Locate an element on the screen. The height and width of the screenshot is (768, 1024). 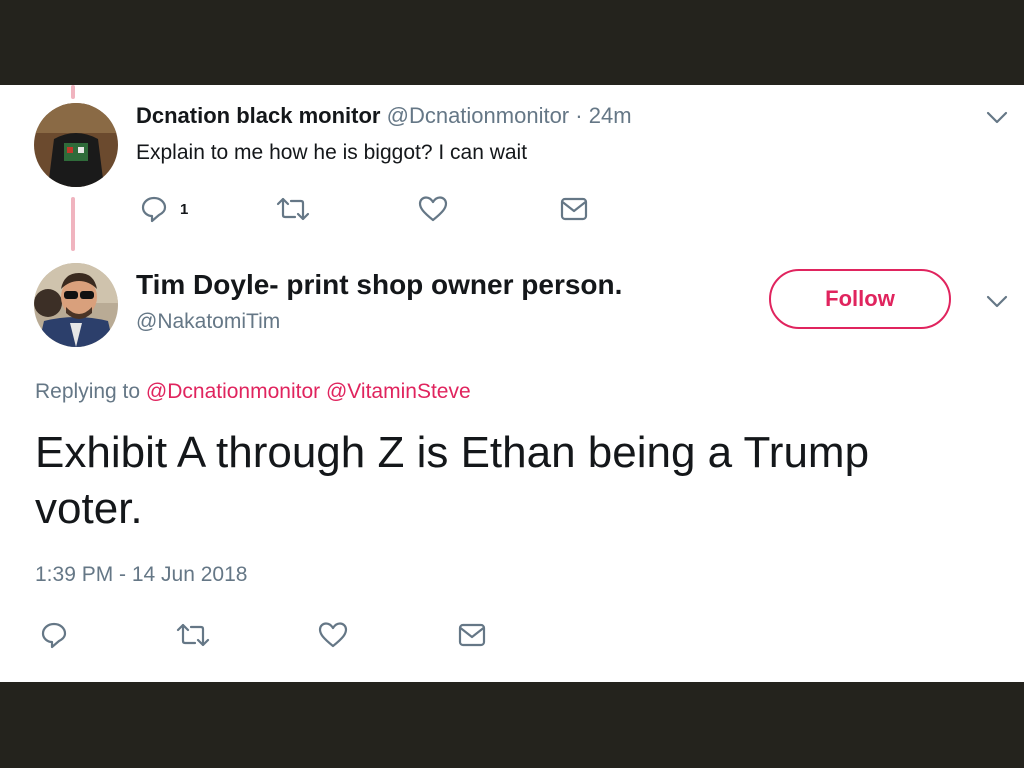
main-avatar is located at coordinates (76, 305).